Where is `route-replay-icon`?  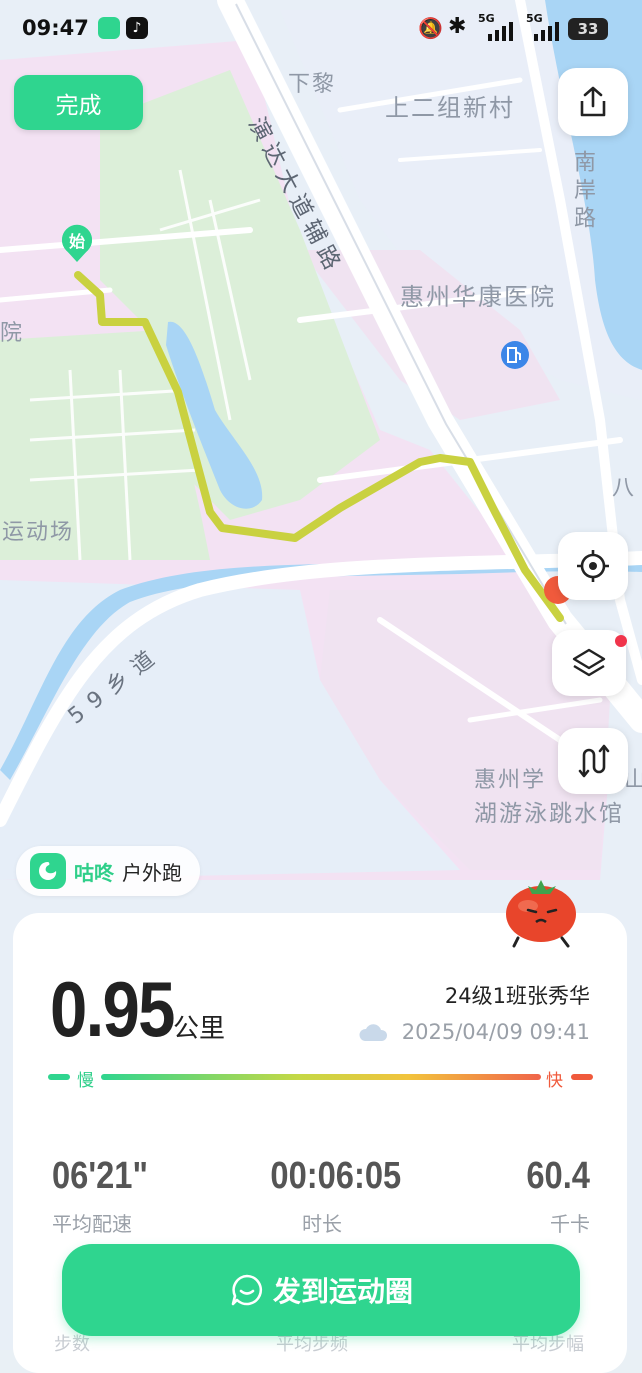 route-replay-icon is located at coordinates (594, 761).